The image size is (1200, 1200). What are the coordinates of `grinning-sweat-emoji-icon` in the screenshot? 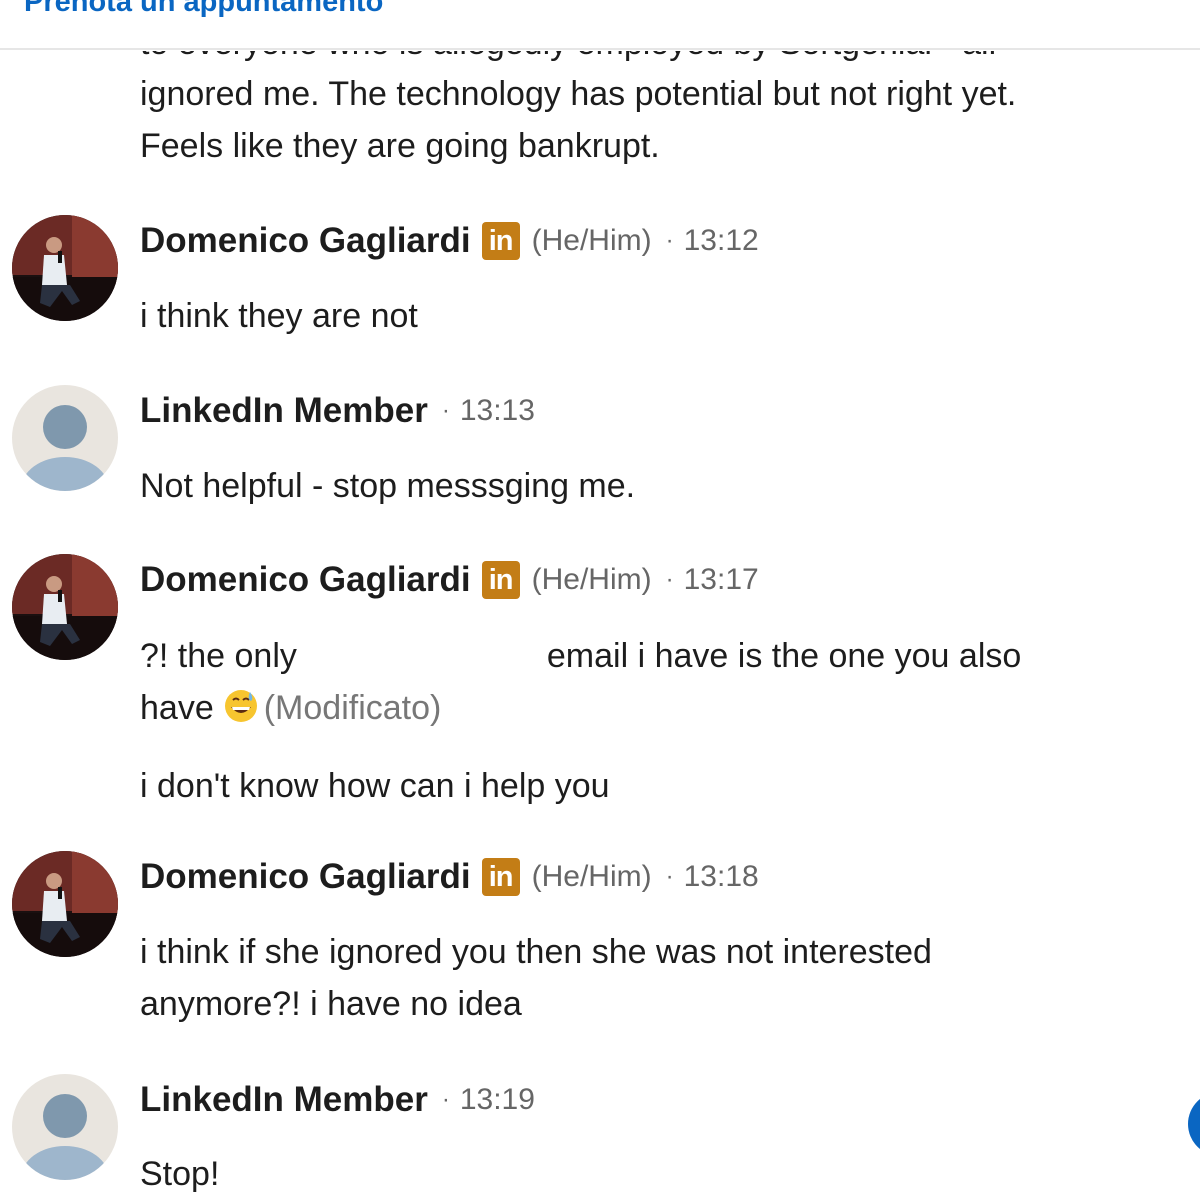 It's located at (241, 712).